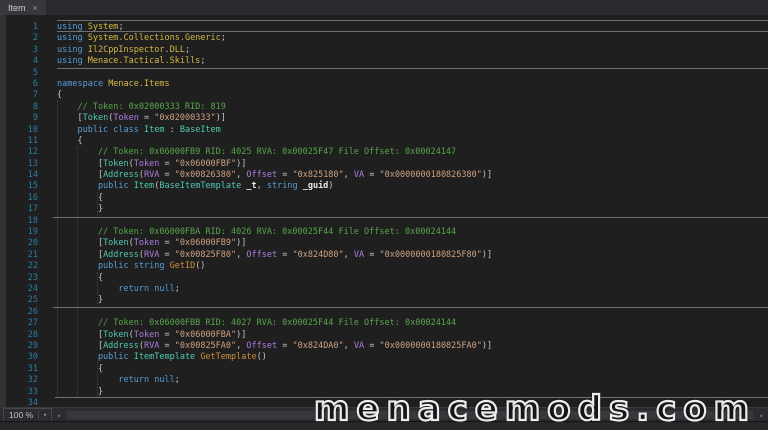  Describe the element at coordinates (35, 72) in the screenshot. I see `line-number: 5` at that location.